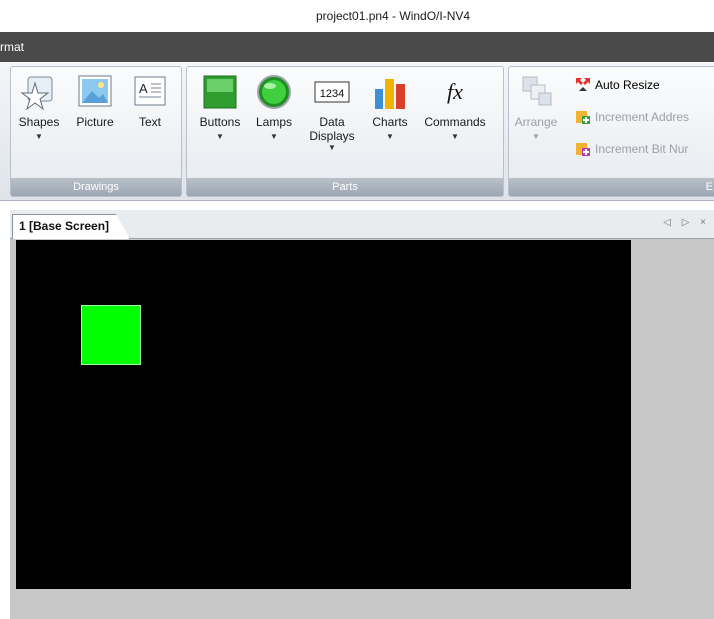 The image size is (714, 619). I want to click on picture-label: Picture, so click(95, 122).